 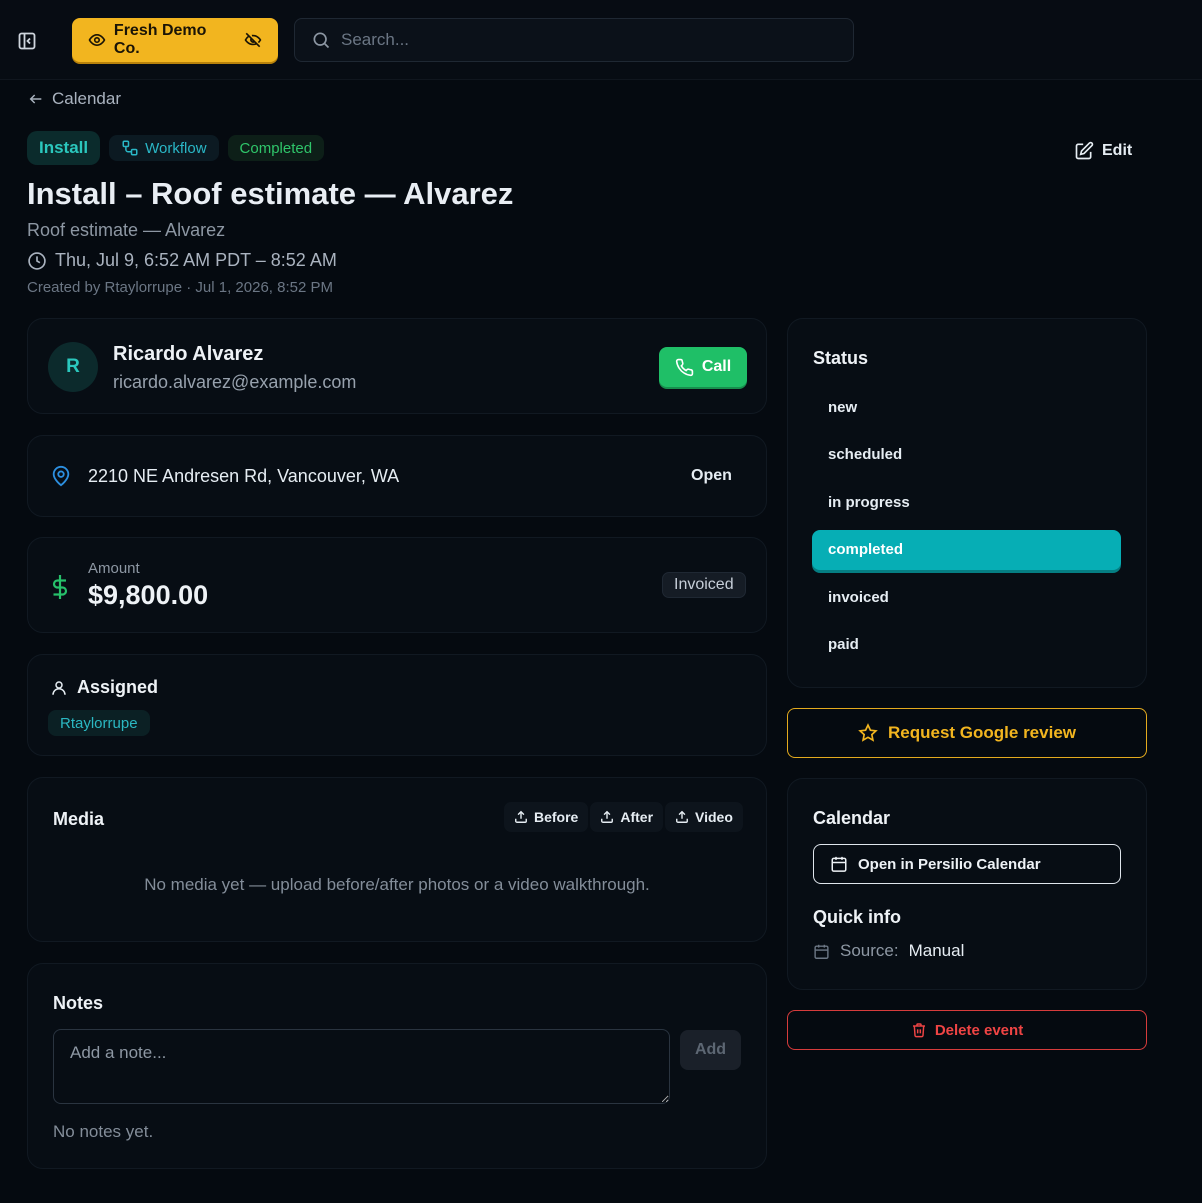 I want to click on upload-after-label: After, so click(x=637, y=817).